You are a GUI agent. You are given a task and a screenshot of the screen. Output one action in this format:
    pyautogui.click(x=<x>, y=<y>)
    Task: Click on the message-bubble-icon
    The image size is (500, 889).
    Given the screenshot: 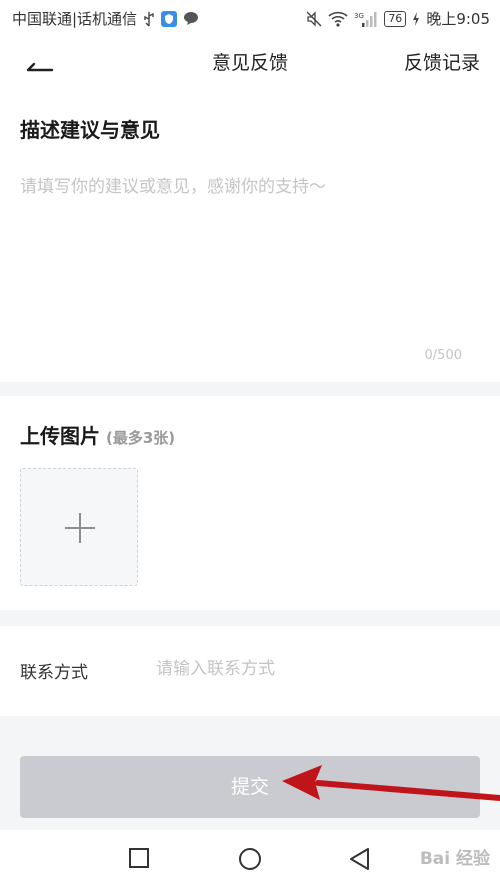 What is the action you would take?
    pyautogui.click(x=191, y=18)
    